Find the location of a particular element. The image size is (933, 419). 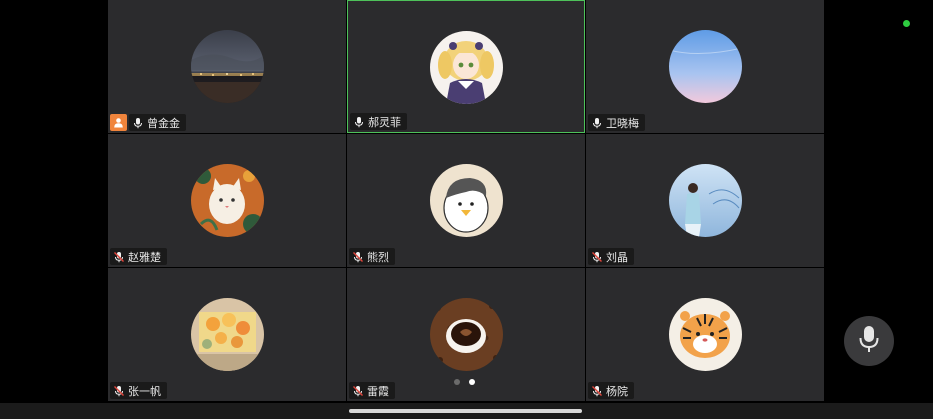

person-icon is located at coordinates (118, 122).